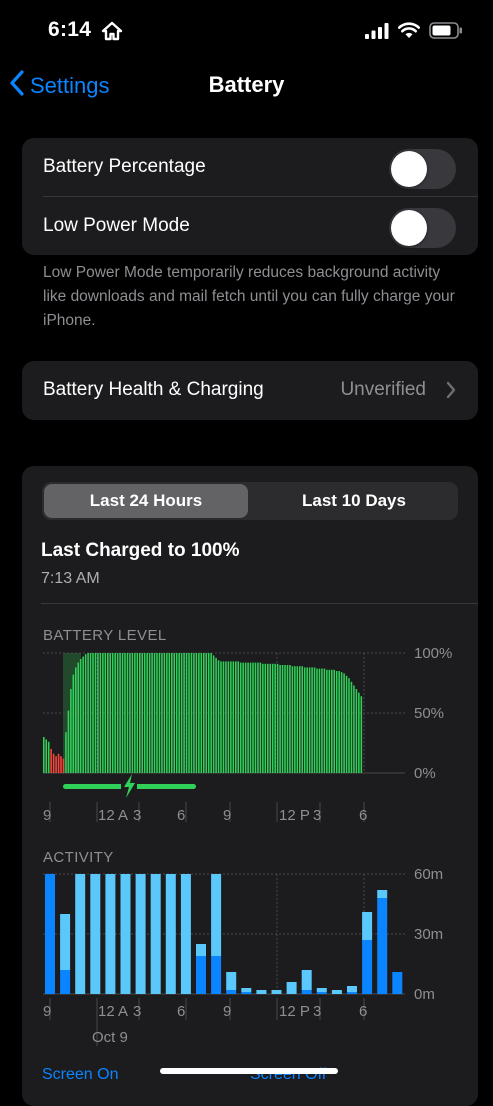 Image resolution: width=493 pixels, height=1106 pixels. I want to click on navigation-bar: Settings Battery, so click(246, 86).